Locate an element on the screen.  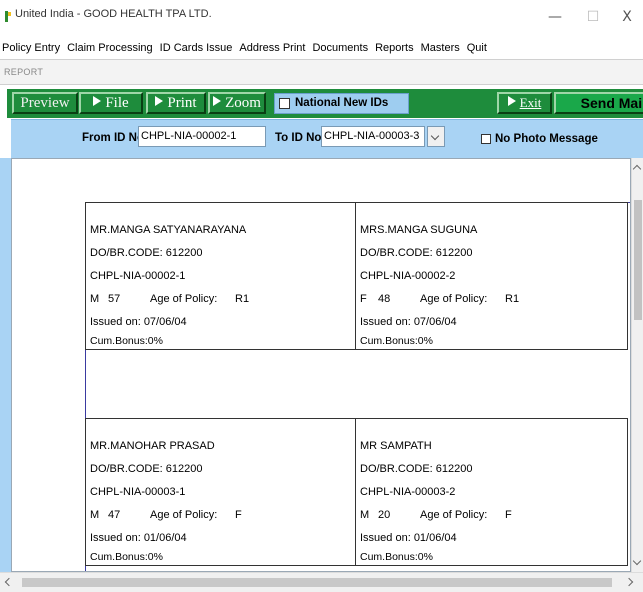
menu-quit: Quit is located at coordinates (477, 48).